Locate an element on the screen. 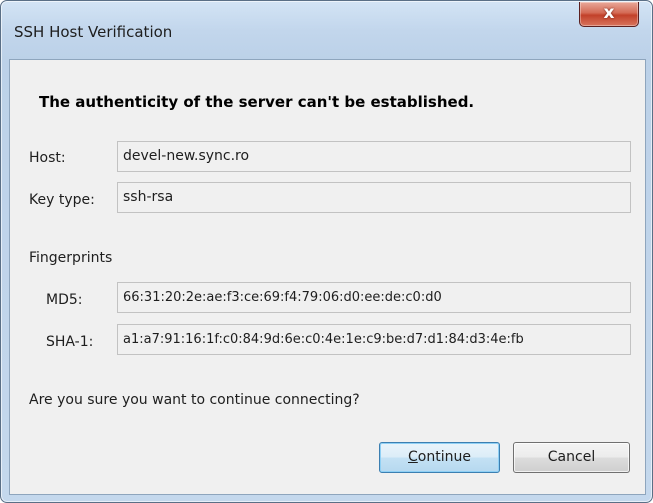 This screenshot has height=503, width=653. fingerprints-section-label: Fingerprints is located at coordinates (71, 258).